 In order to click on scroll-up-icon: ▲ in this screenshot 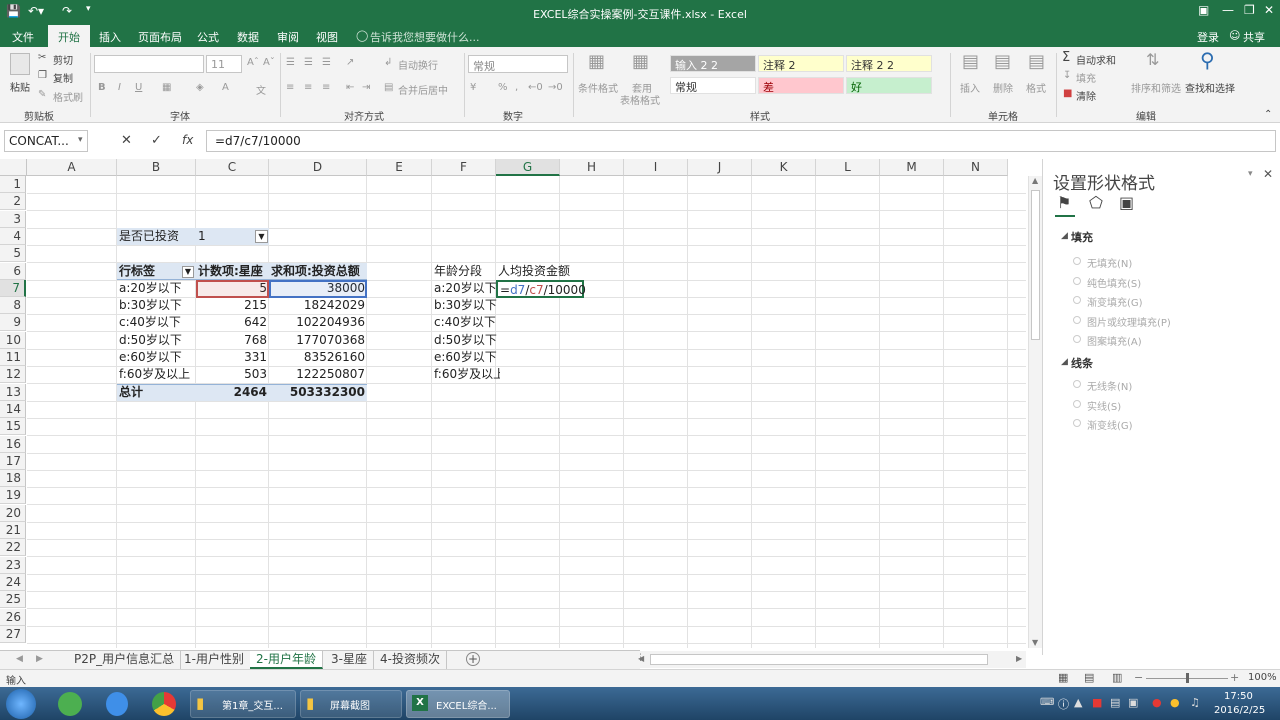, I will do `click(1035, 180)`.